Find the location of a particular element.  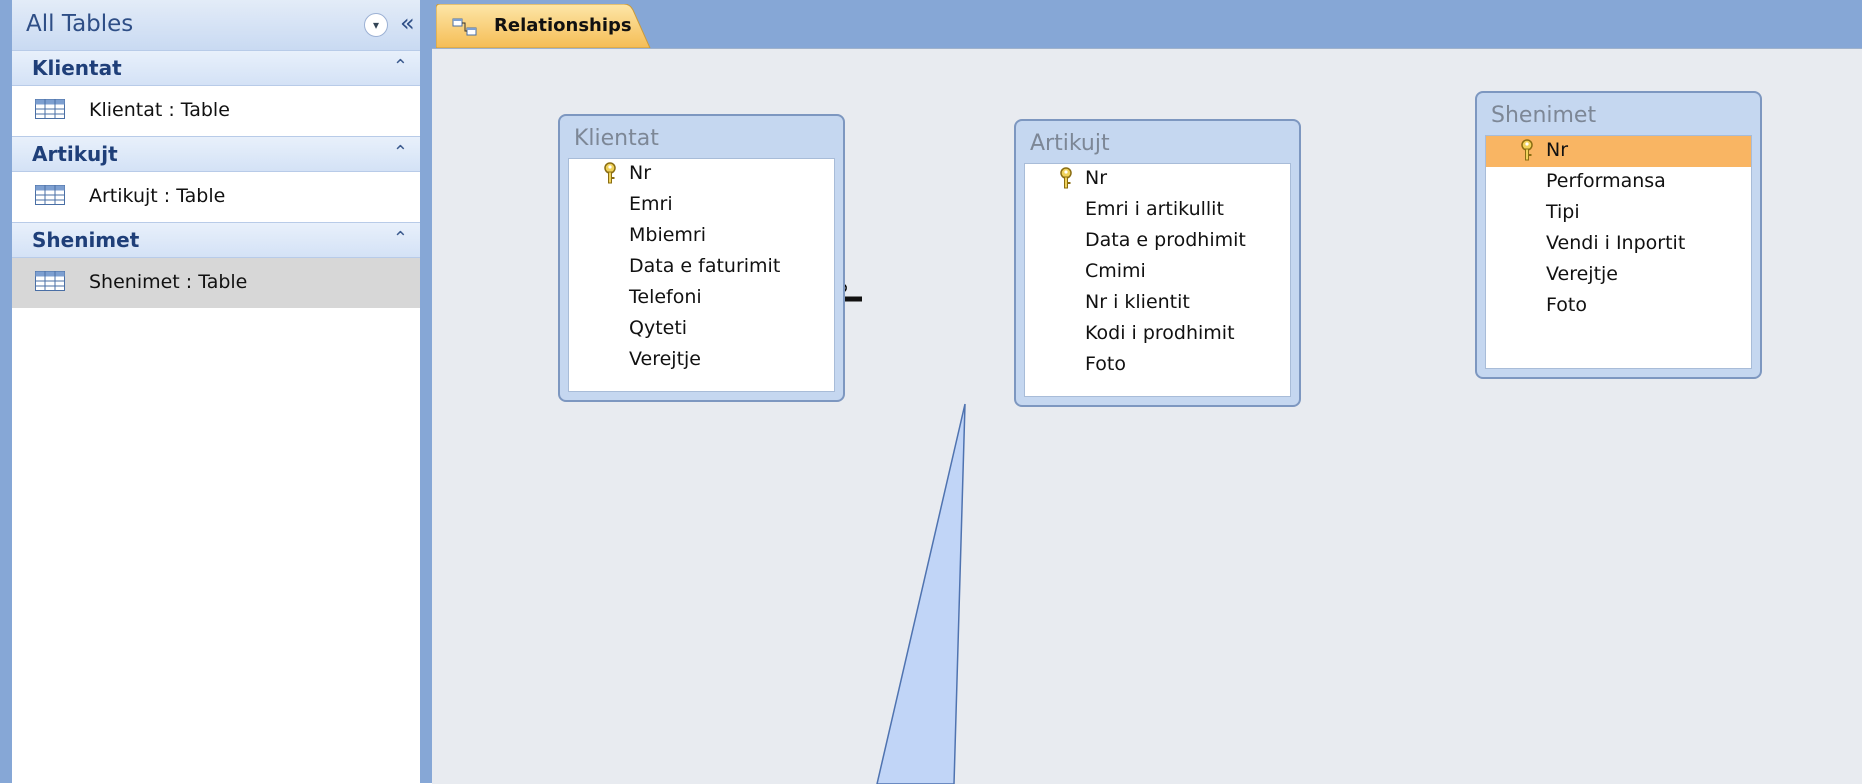

field-row: Kodi i prodhimit is located at coordinates (1157, 334).